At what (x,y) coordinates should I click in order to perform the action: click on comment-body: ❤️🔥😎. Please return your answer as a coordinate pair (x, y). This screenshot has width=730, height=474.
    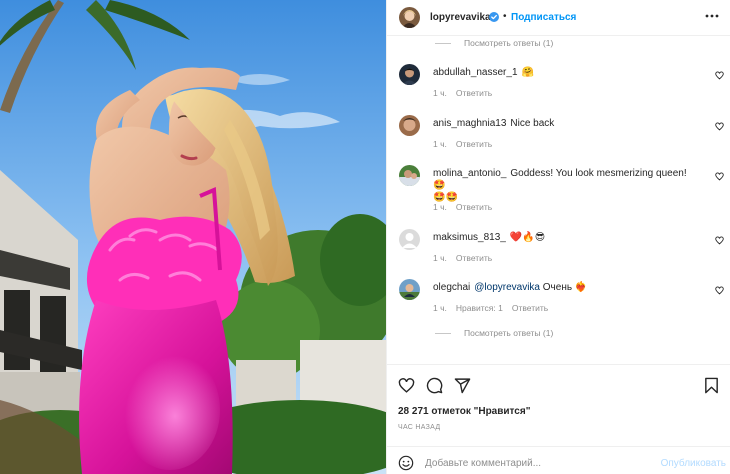
    Looking at the image, I should click on (527, 237).